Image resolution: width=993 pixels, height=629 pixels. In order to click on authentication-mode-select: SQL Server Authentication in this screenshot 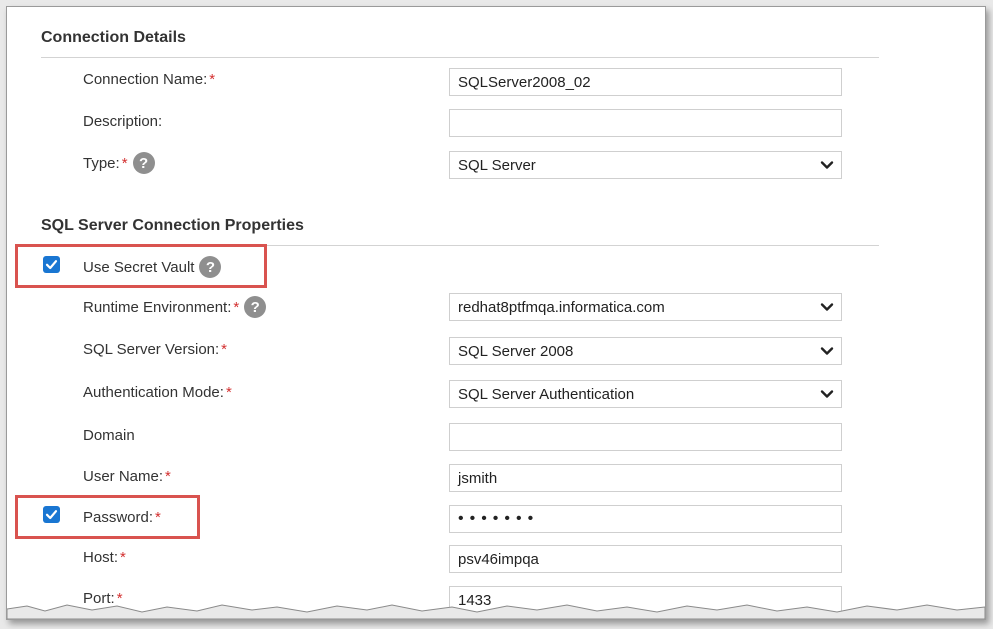, I will do `click(645, 394)`.